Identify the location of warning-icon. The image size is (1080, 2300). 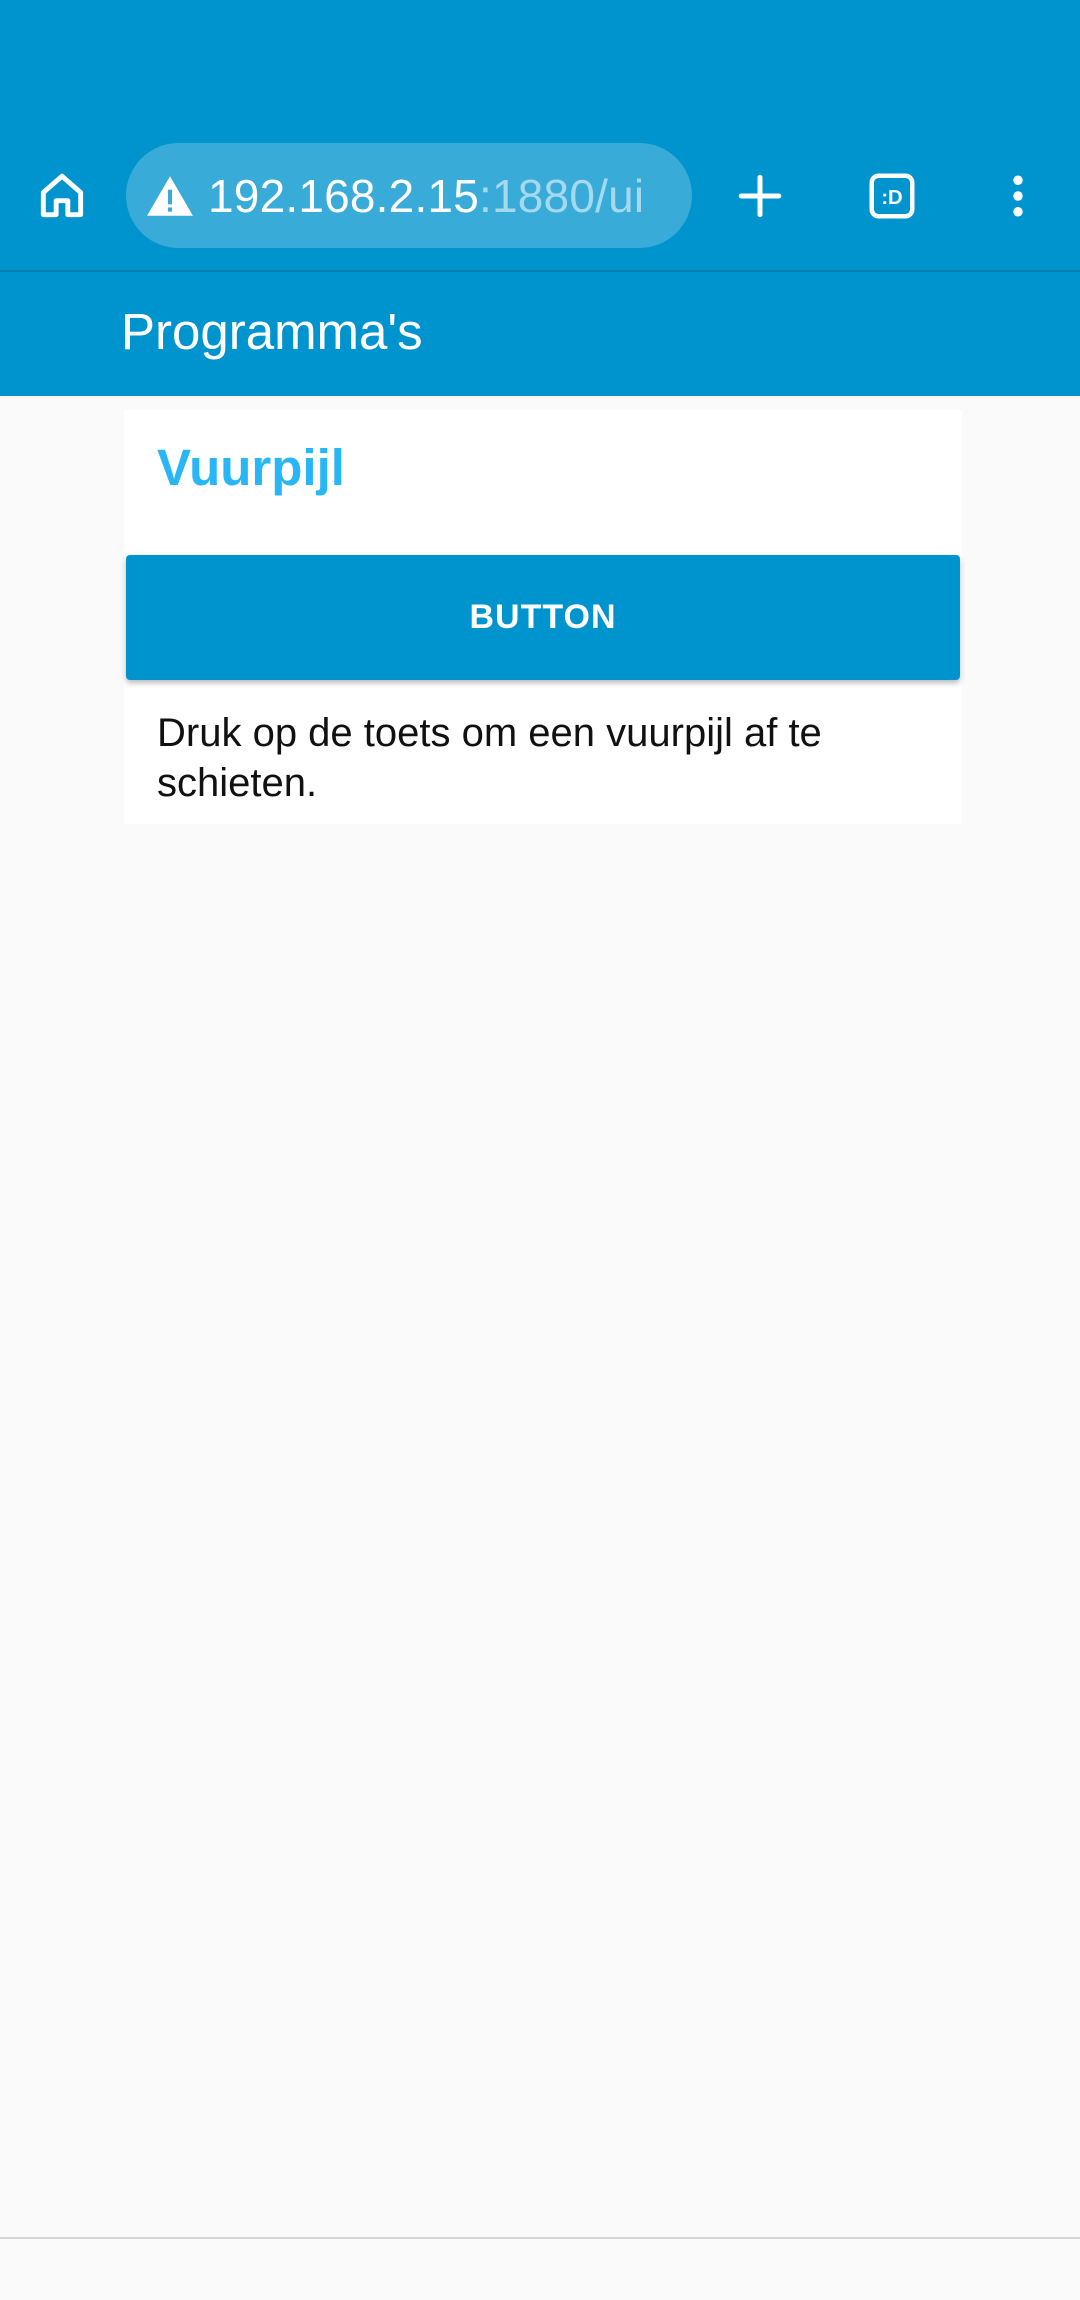
(170, 196).